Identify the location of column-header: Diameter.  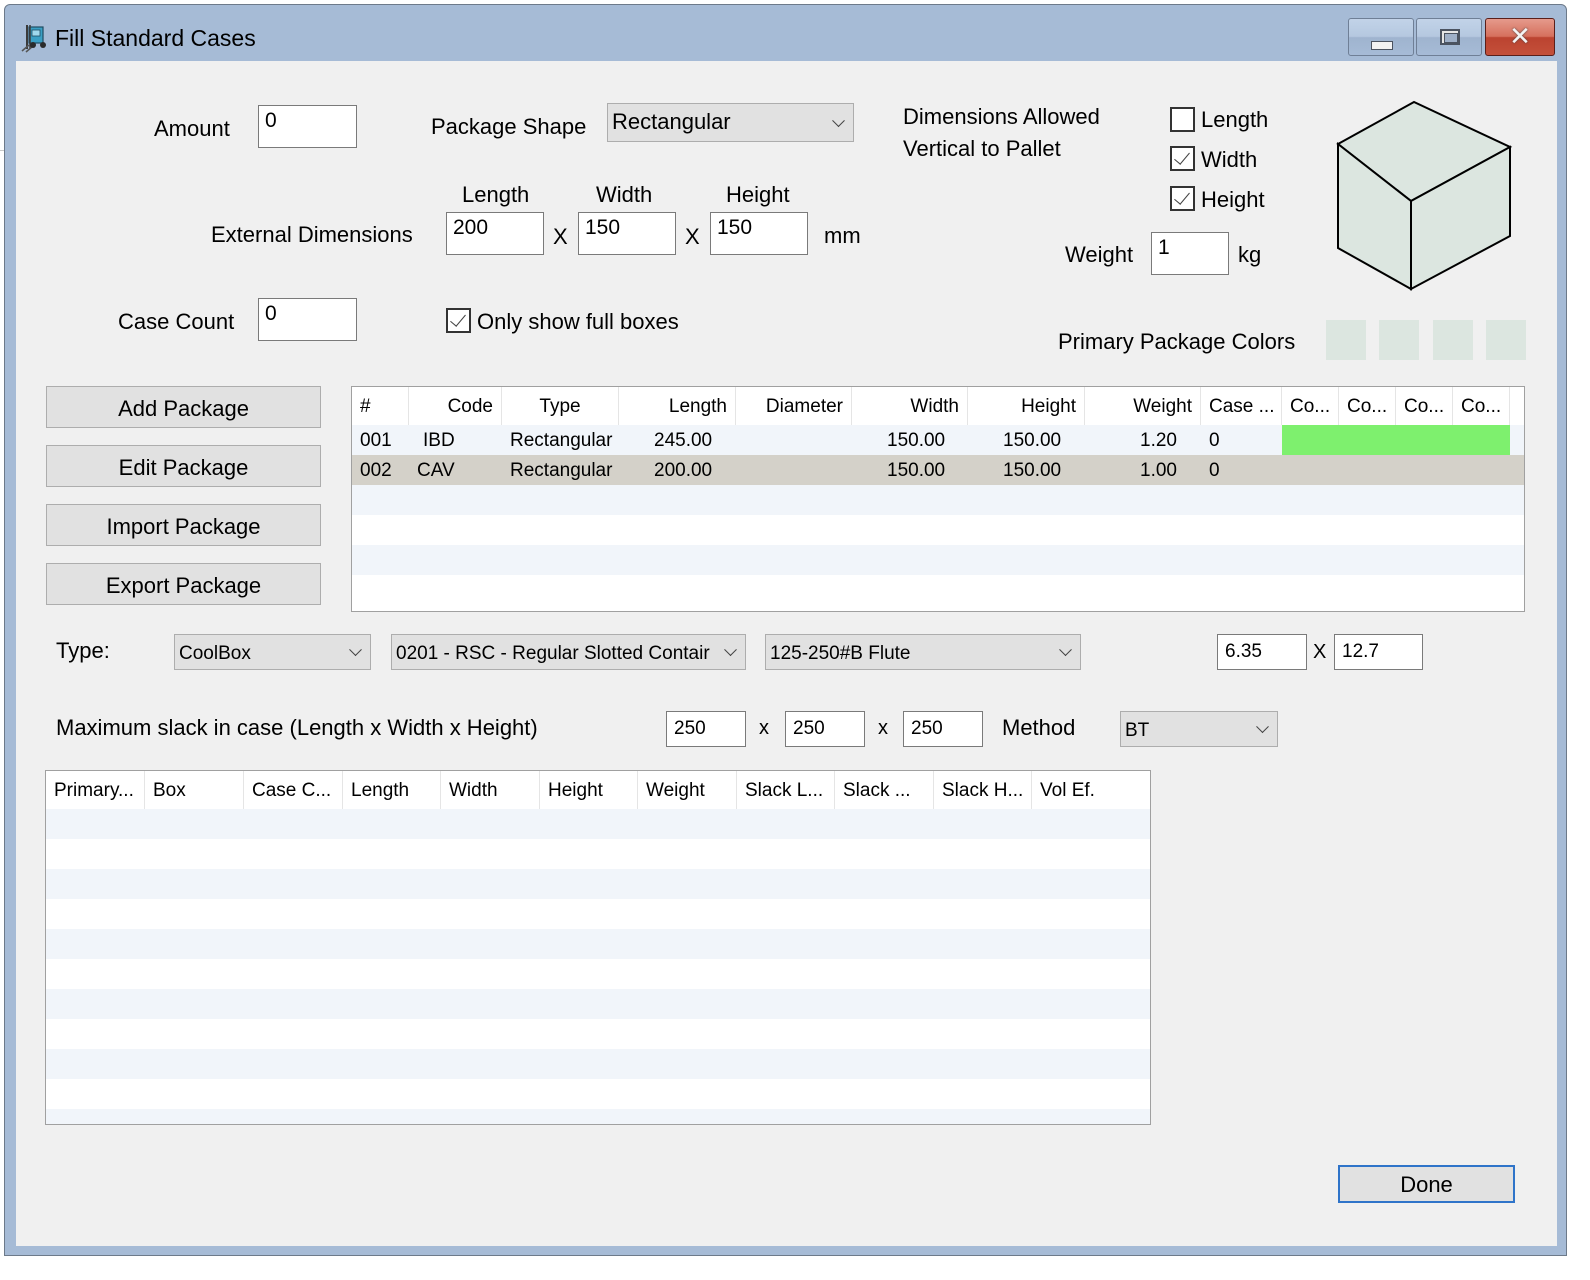
(794, 406).